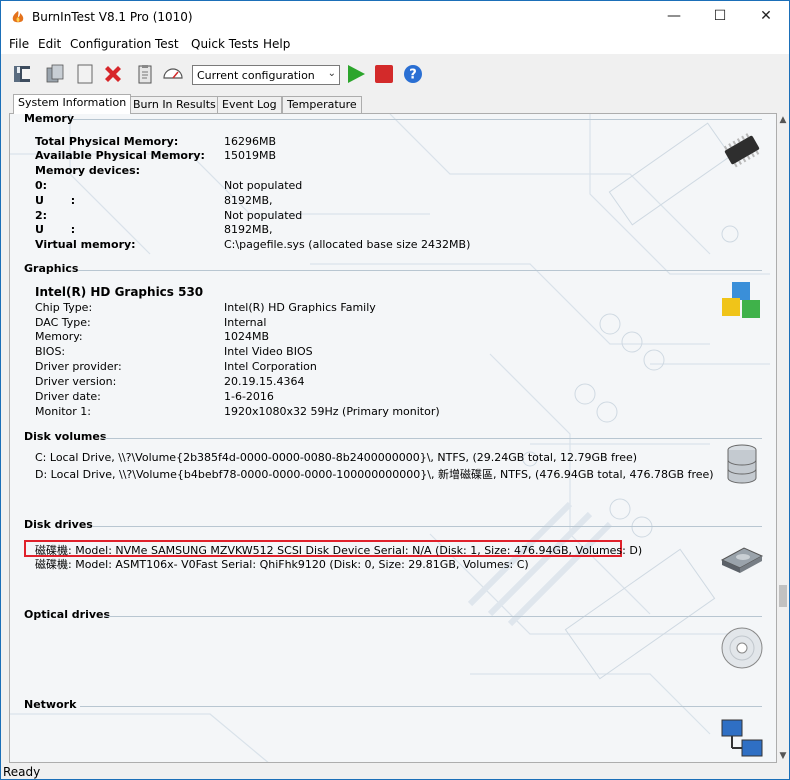  I want to click on memory-label: Total Physical Memory:, so click(107, 141).